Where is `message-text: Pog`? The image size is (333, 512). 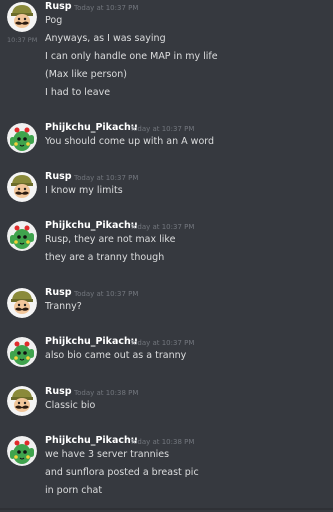
message-text: Pog is located at coordinates (54, 20).